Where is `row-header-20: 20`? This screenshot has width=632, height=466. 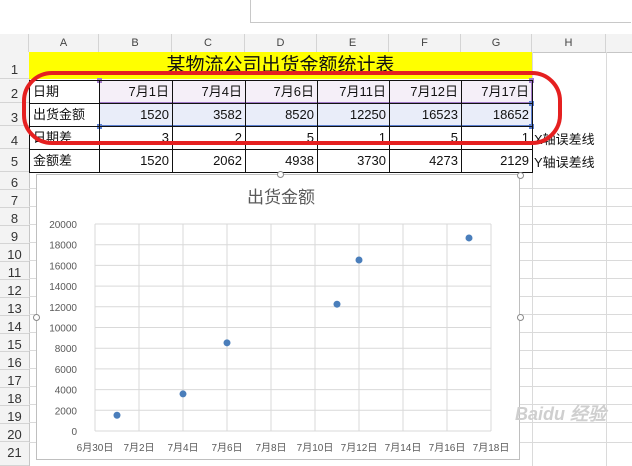 row-header-20: 20 is located at coordinates (14, 433).